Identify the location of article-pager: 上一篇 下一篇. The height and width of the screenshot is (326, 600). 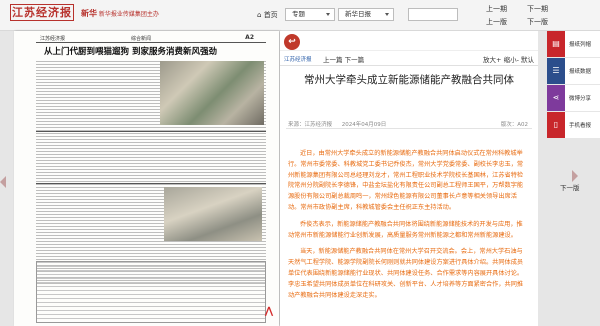
(343, 59).